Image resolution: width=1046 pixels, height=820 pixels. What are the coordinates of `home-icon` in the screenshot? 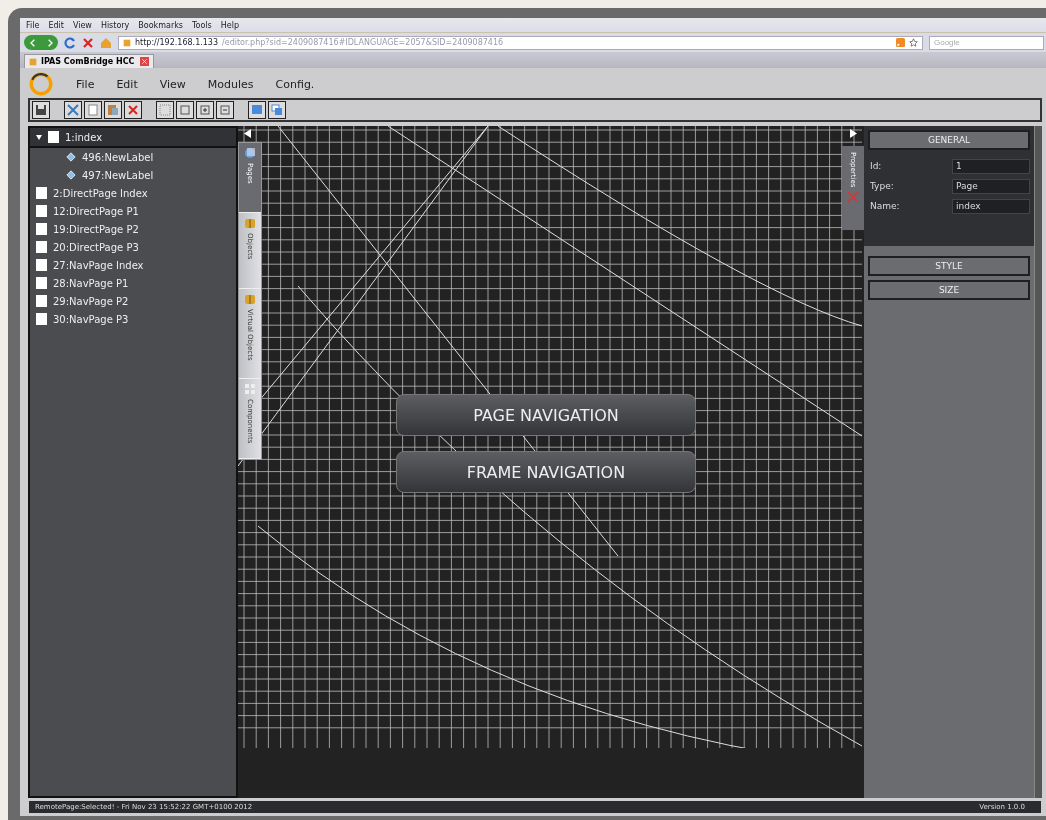 It's located at (106, 42).